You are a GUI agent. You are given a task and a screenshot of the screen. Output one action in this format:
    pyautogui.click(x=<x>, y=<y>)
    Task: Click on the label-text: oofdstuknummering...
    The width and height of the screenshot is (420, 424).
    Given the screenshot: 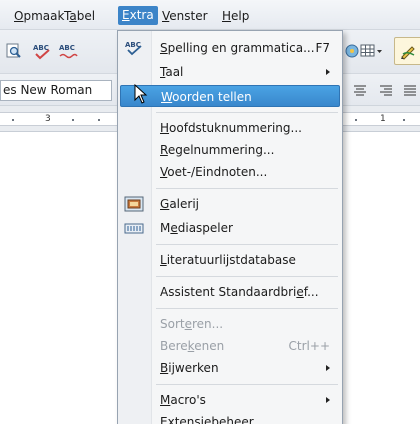 What is the action you would take?
    pyautogui.click(x=235, y=128)
    